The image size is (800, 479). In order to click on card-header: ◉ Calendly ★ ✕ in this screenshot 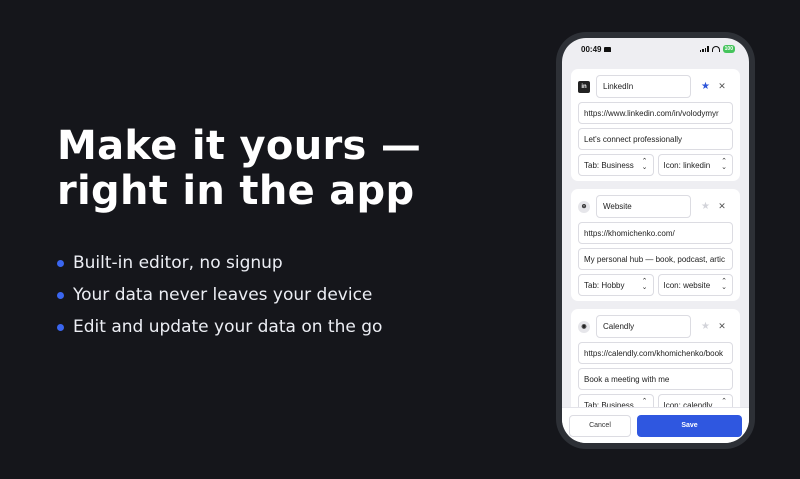, I will do `click(655, 326)`.